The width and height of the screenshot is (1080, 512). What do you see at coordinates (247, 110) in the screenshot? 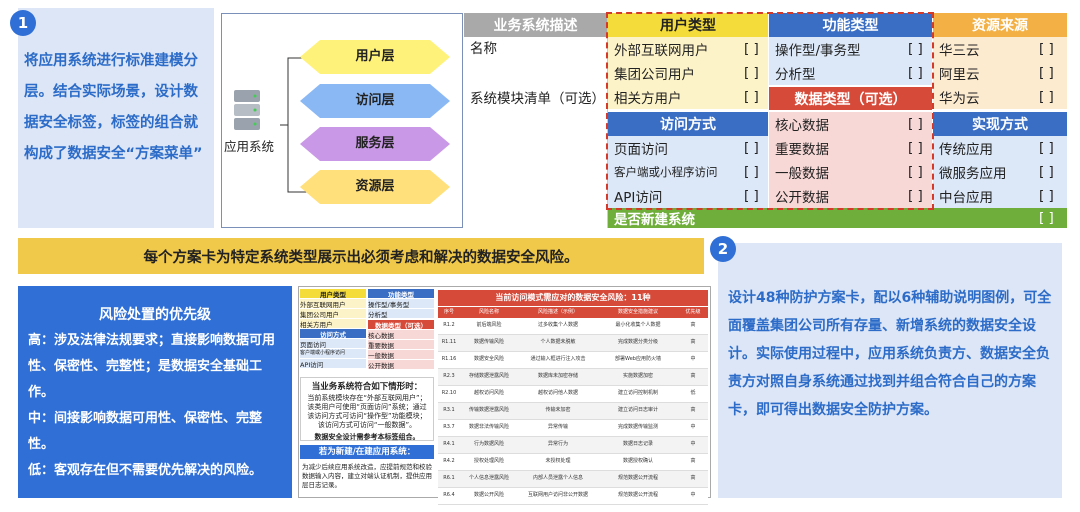
I see `server-icon` at bounding box center [247, 110].